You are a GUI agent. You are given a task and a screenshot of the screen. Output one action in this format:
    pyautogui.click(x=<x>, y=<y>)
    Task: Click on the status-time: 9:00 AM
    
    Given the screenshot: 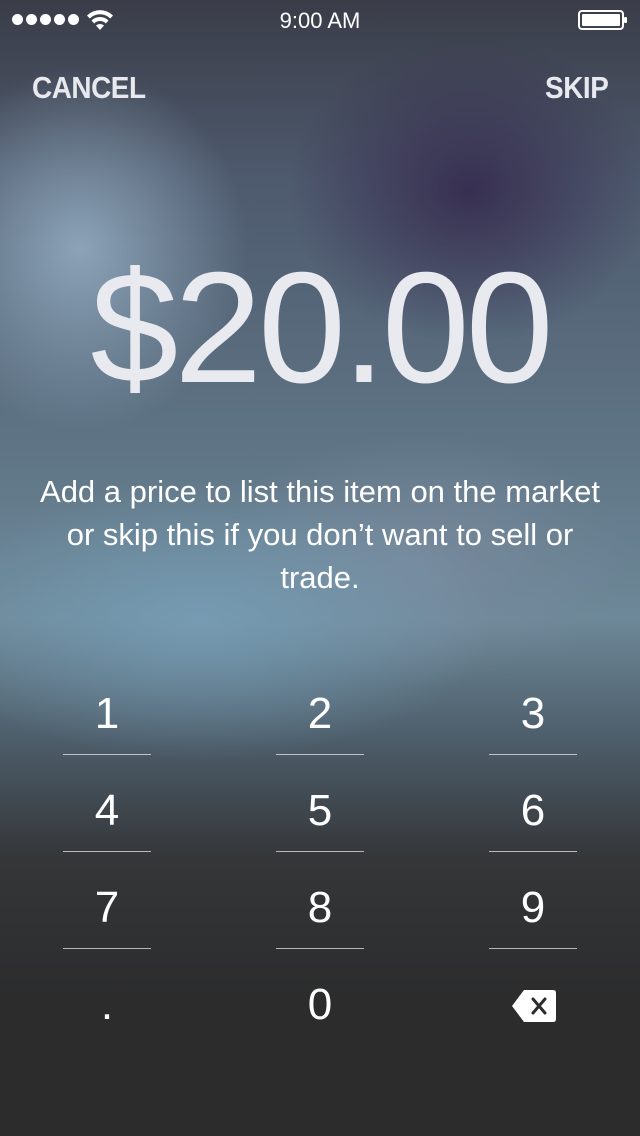 What is the action you would take?
    pyautogui.click(x=320, y=20)
    